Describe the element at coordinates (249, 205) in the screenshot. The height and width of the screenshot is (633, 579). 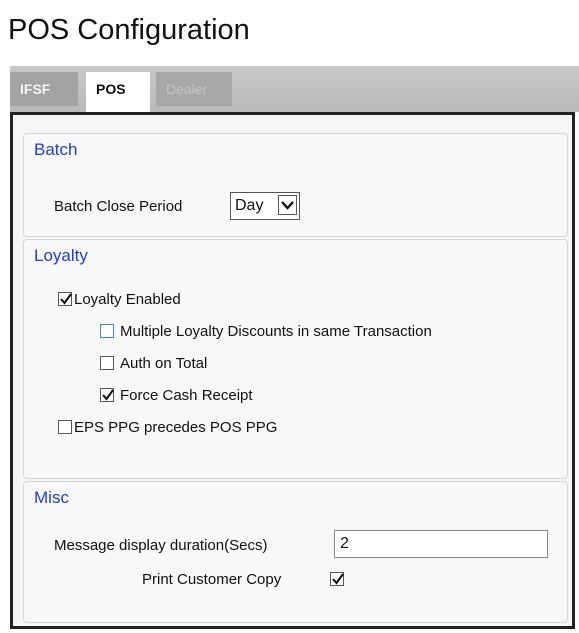
I see `batch-close-period-value: Day` at that location.